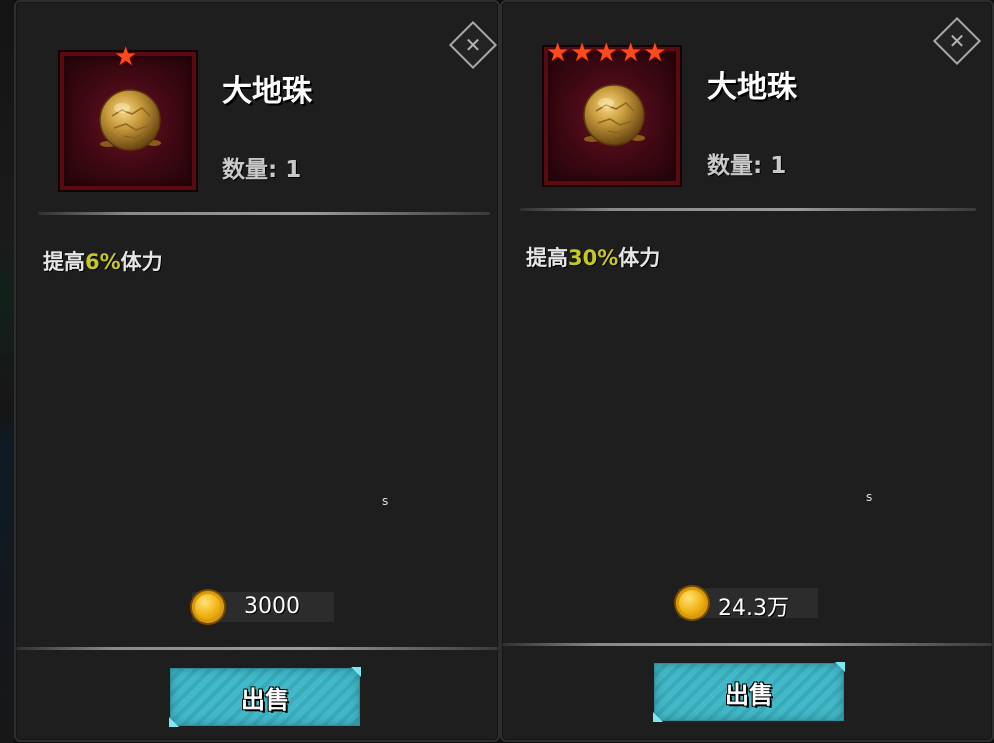 Image resolution: width=994 pixels, height=743 pixels. I want to click on effect-value: 6%, so click(103, 262).